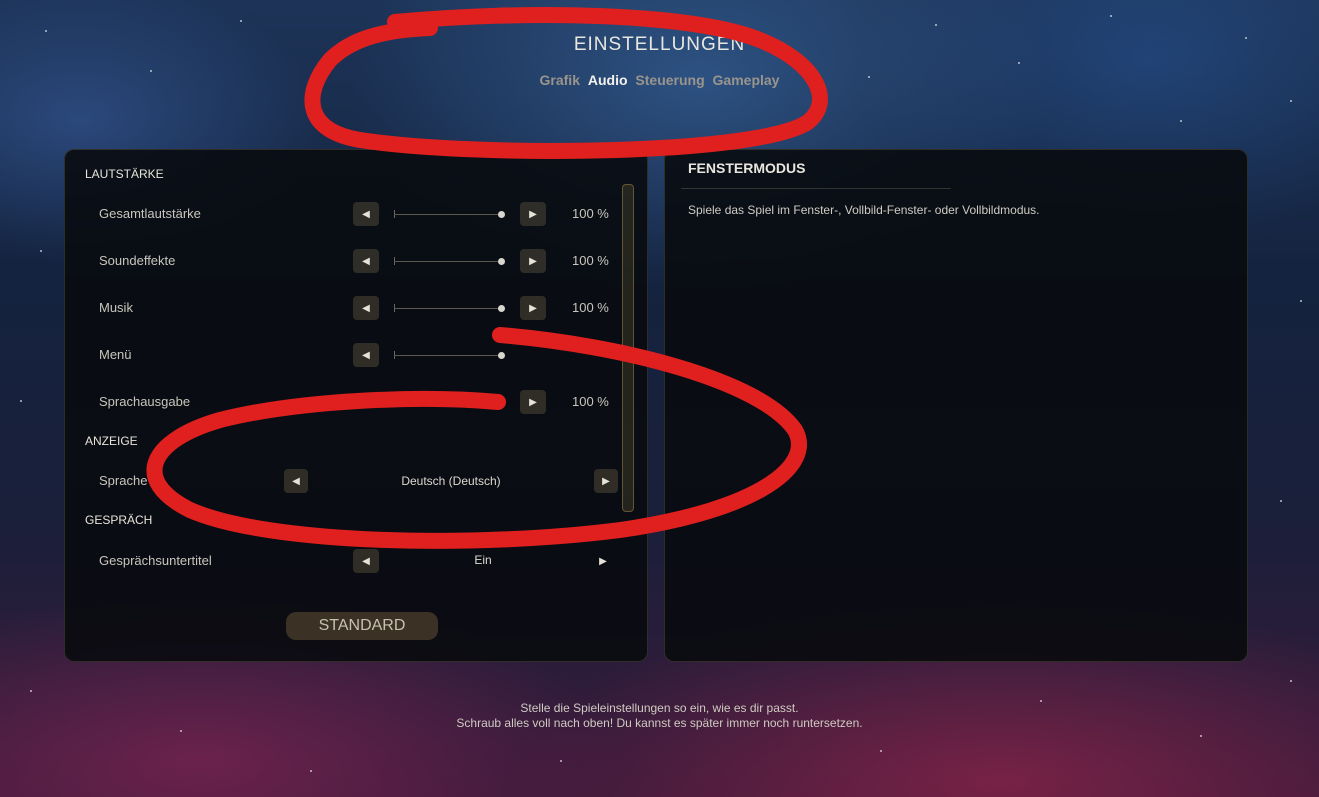  Describe the element at coordinates (483, 560) in the screenshot. I see `subtitles-value: Ein` at that location.